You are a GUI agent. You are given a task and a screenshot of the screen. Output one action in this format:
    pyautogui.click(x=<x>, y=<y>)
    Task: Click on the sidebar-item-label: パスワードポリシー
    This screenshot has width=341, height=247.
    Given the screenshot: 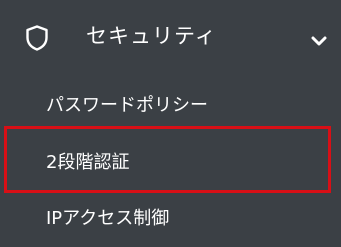 What is the action you would take?
    pyautogui.click(x=127, y=105)
    